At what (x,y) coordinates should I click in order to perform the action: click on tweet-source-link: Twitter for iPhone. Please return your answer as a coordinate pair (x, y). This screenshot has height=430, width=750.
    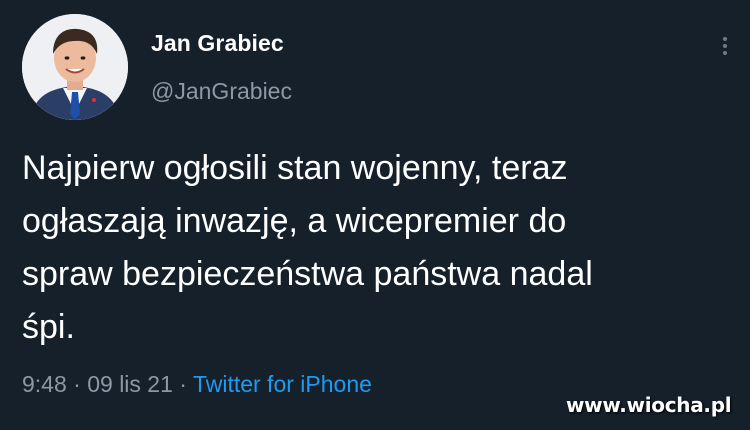
    Looking at the image, I should click on (282, 384).